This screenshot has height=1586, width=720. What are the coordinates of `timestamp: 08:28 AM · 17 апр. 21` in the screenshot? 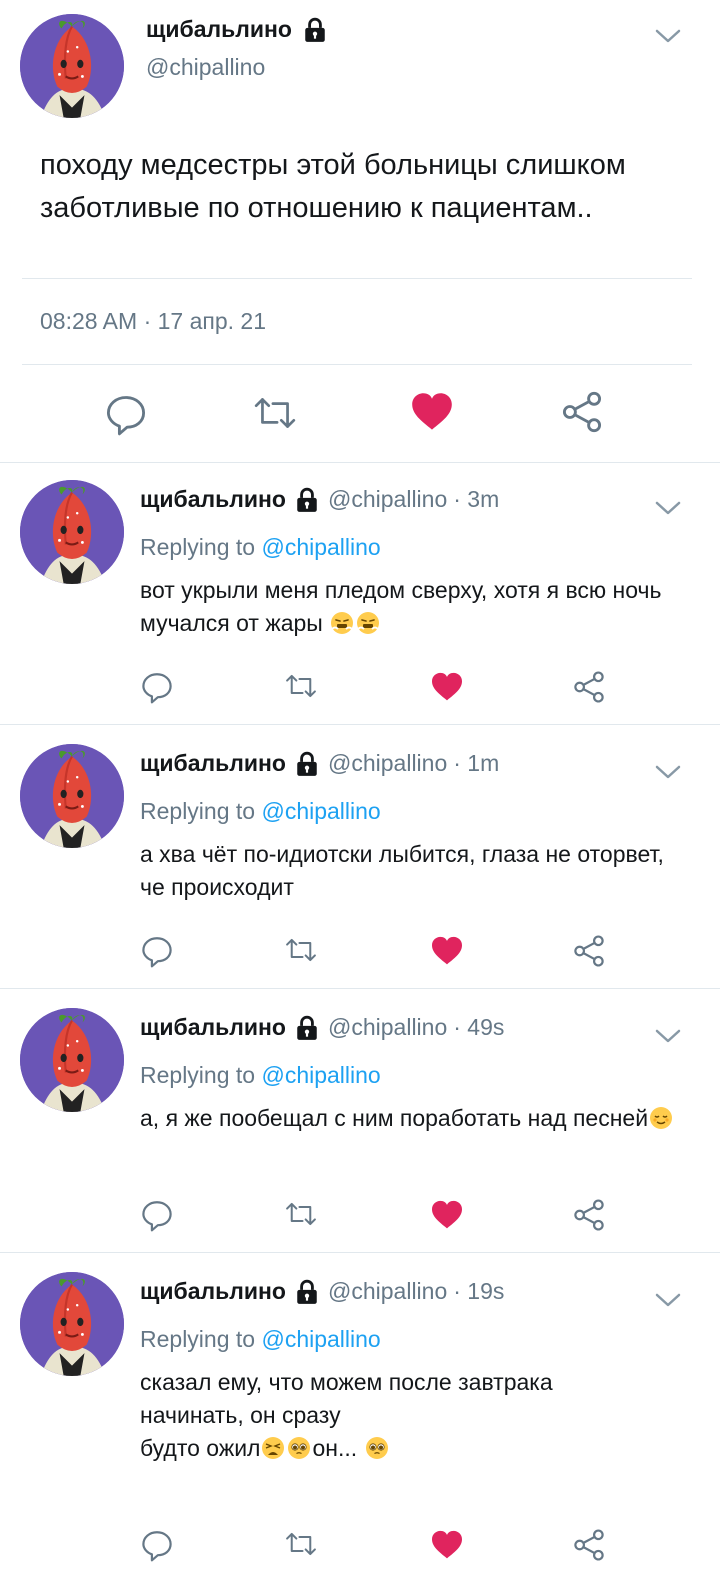 It's located at (153, 321).